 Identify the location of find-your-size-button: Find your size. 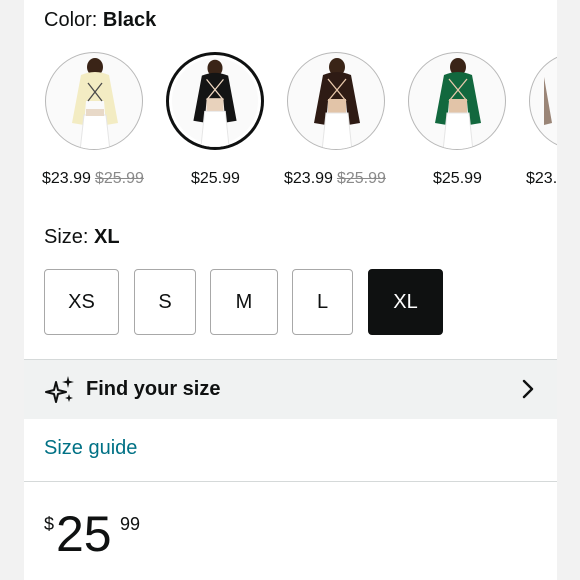
(290, 389).